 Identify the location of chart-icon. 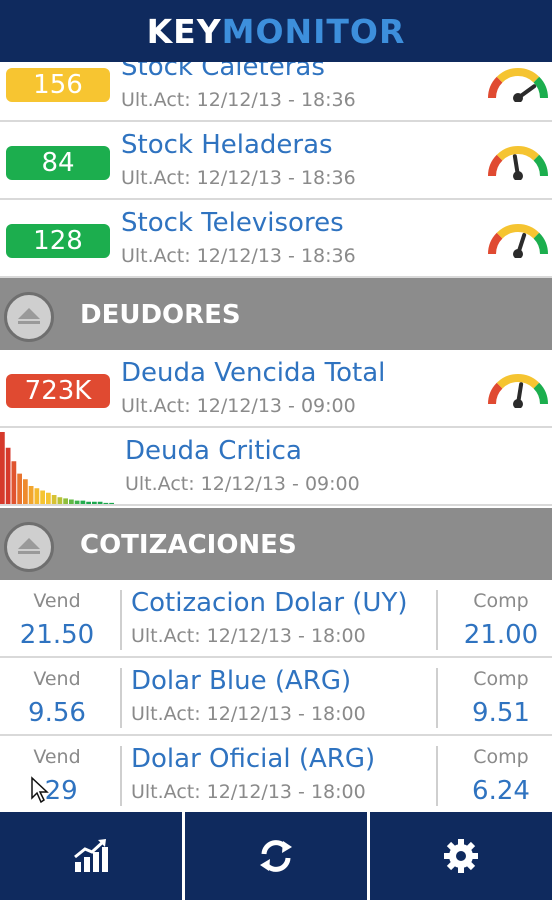
(91, 855).